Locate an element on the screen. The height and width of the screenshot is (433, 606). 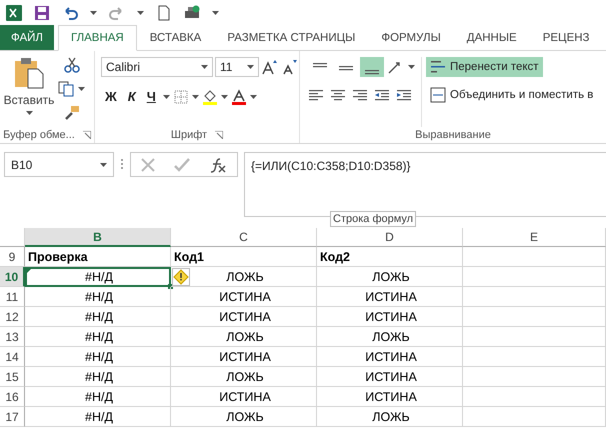
italic-button: К is located at coordinates (132, 96).